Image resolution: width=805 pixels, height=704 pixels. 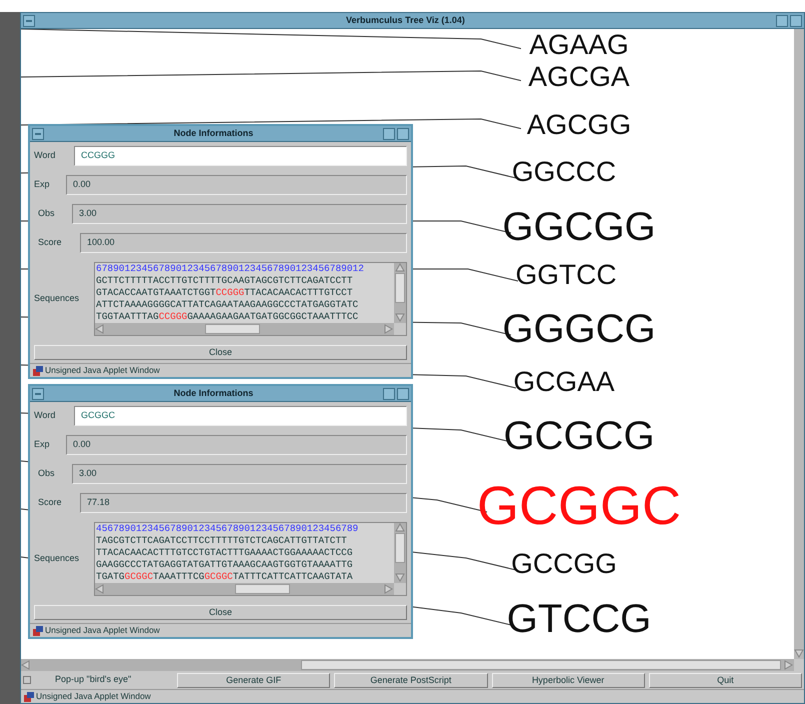 What do you see at coordinates (243, 243) in the screenshot?
I see `score-field: 100.00` at bounding box center [243, 243].